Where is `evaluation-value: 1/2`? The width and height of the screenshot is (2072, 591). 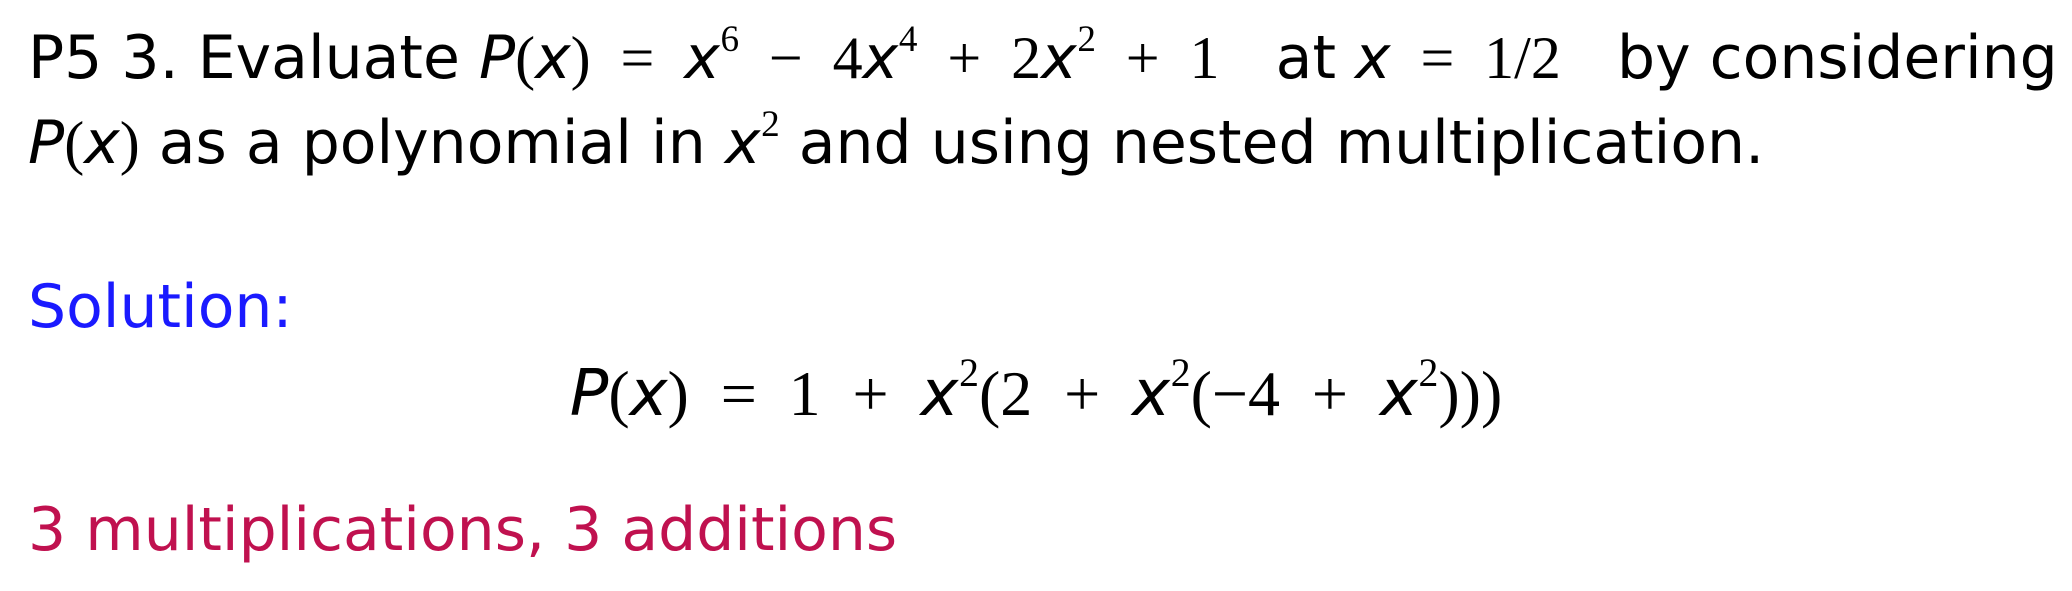 evaluation-value: 1/2 is located at coordinates (1522, 58).